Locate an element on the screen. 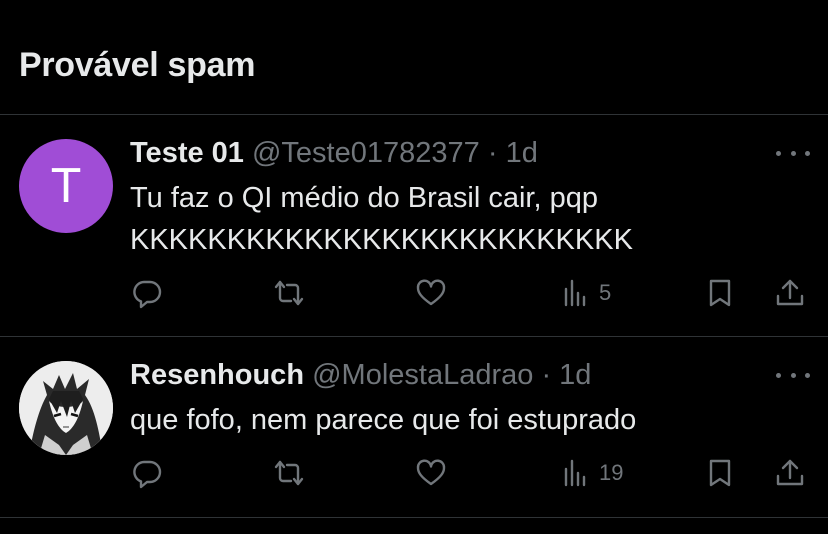 The height and width of the screenshot is (534, 828). avatar-letter: T is located at coordinates (66, 186).